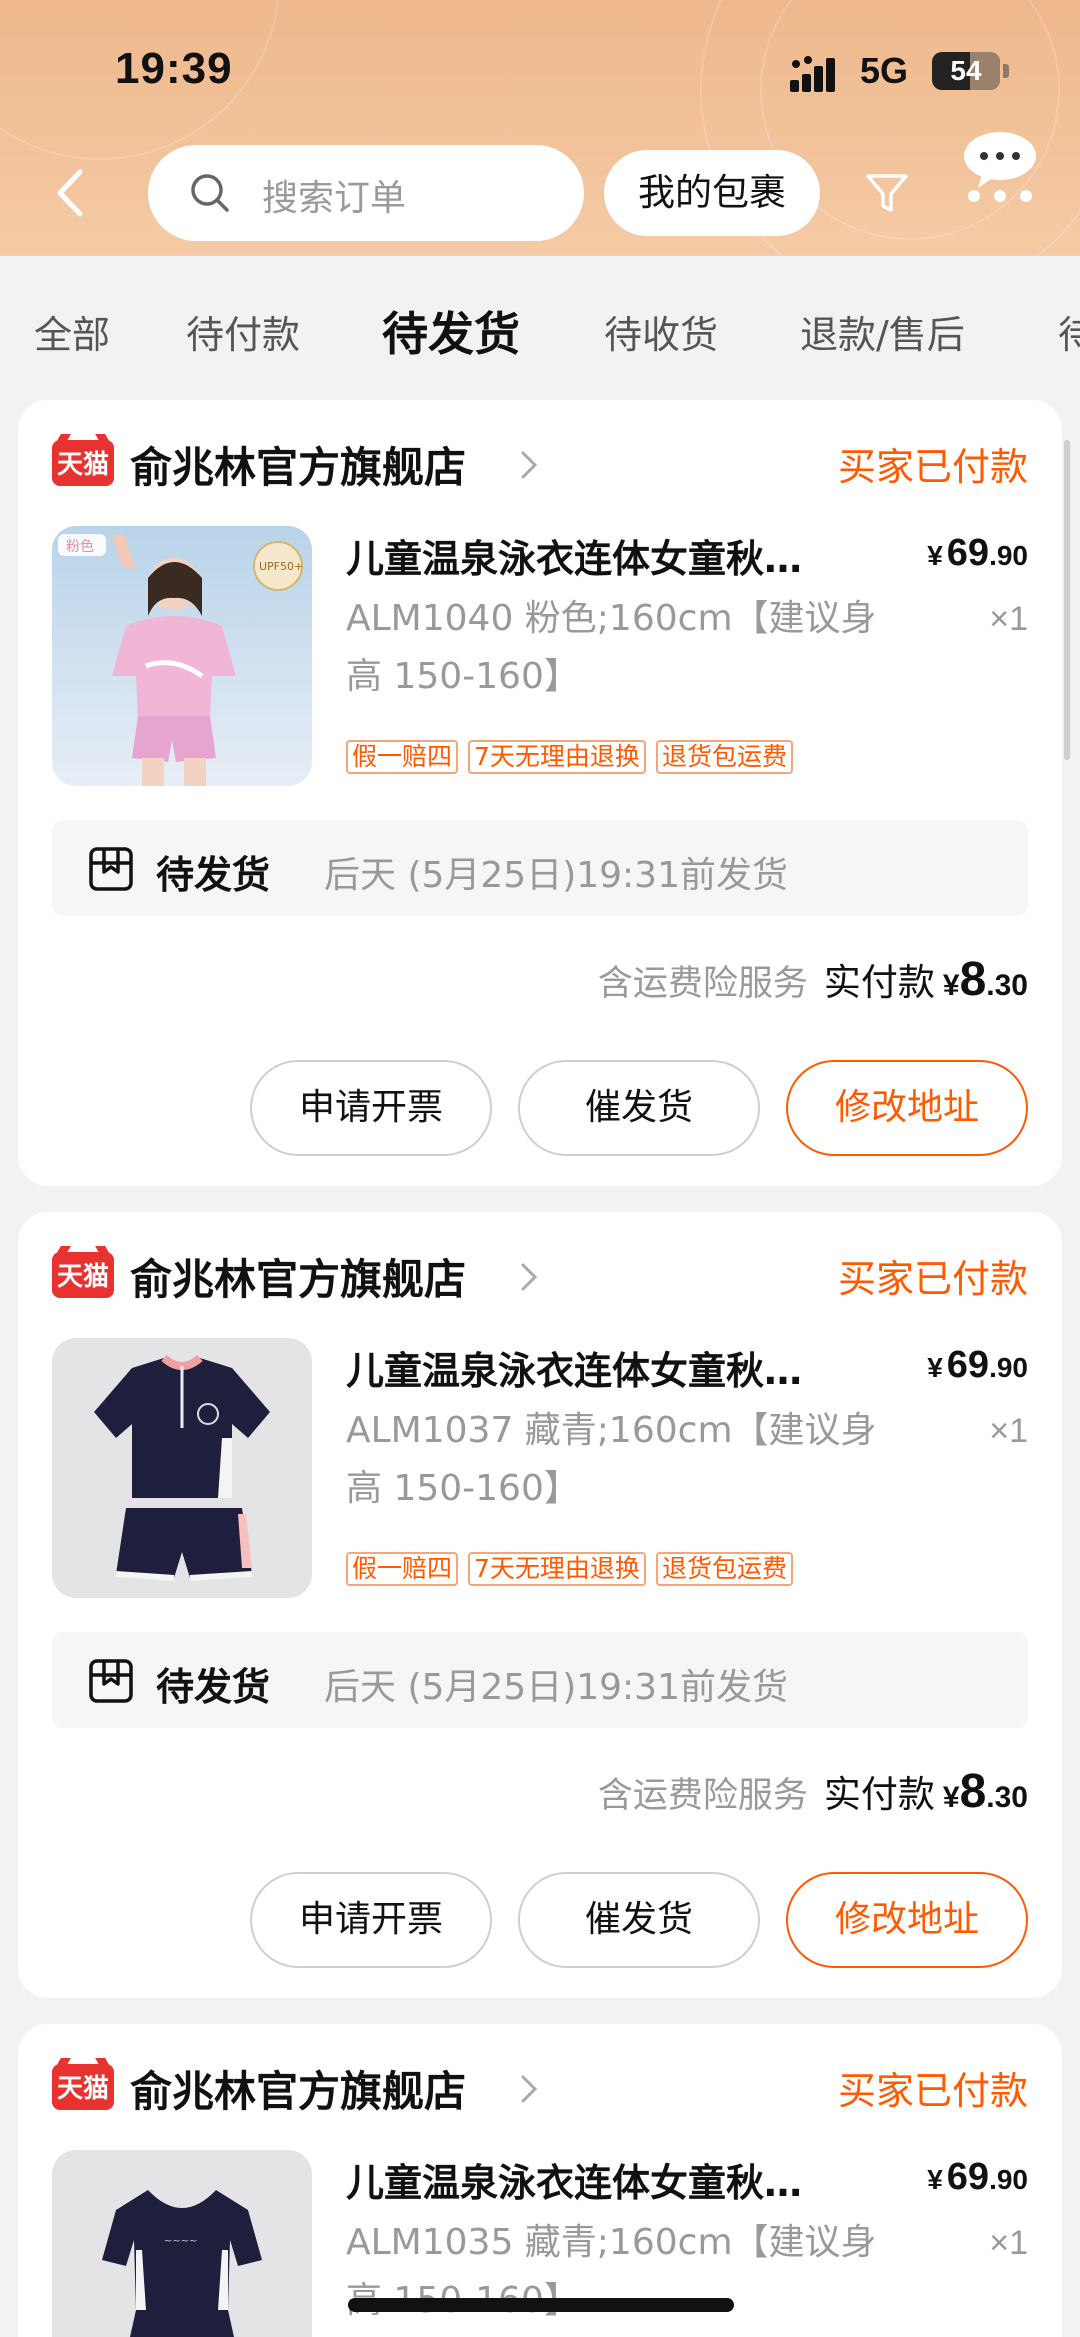 The image size is (1080, 2337). Describe the element at coordinates (611, 1459) in the screenshot. I see `product-spec: ALM1037 藏青;160cm【建议身高 150-160】` at that location.